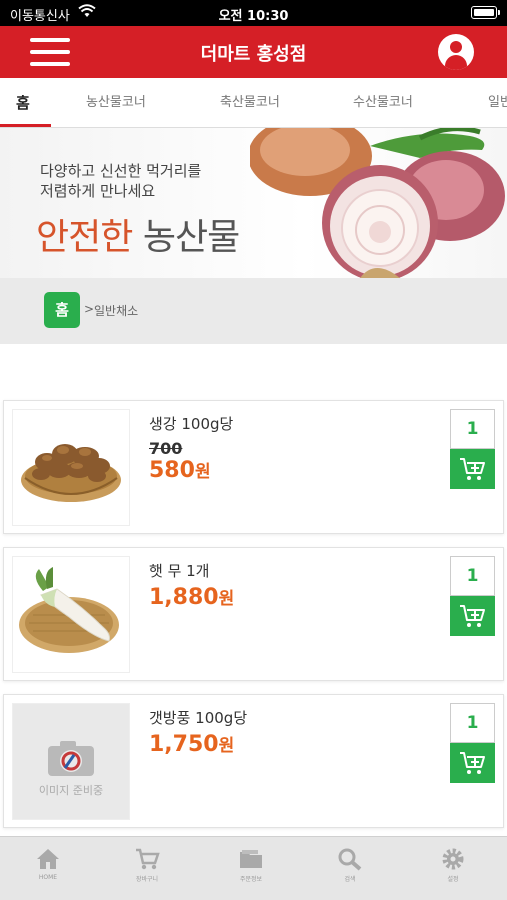  What do you see at coordinates (383, 102) in the screenshot?
I see `tab-seafood: 수산물코너` at bounding box center [383, 102].